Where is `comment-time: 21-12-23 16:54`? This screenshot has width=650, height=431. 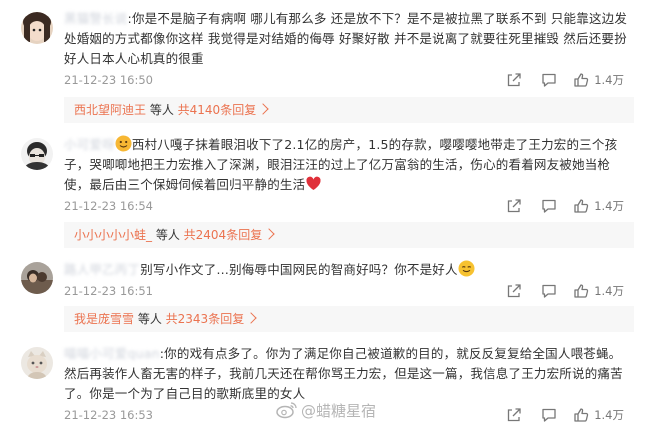
comment-time: 21-12-23 16:54 is located at coordinates (108, 206).